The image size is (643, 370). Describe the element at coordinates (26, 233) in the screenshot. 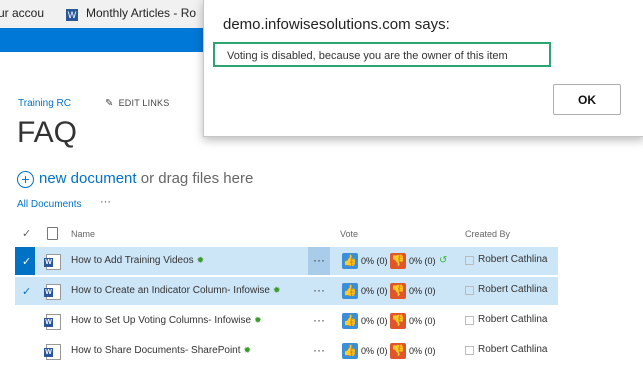

I see `select-all-checkmark: ✓` at that location.